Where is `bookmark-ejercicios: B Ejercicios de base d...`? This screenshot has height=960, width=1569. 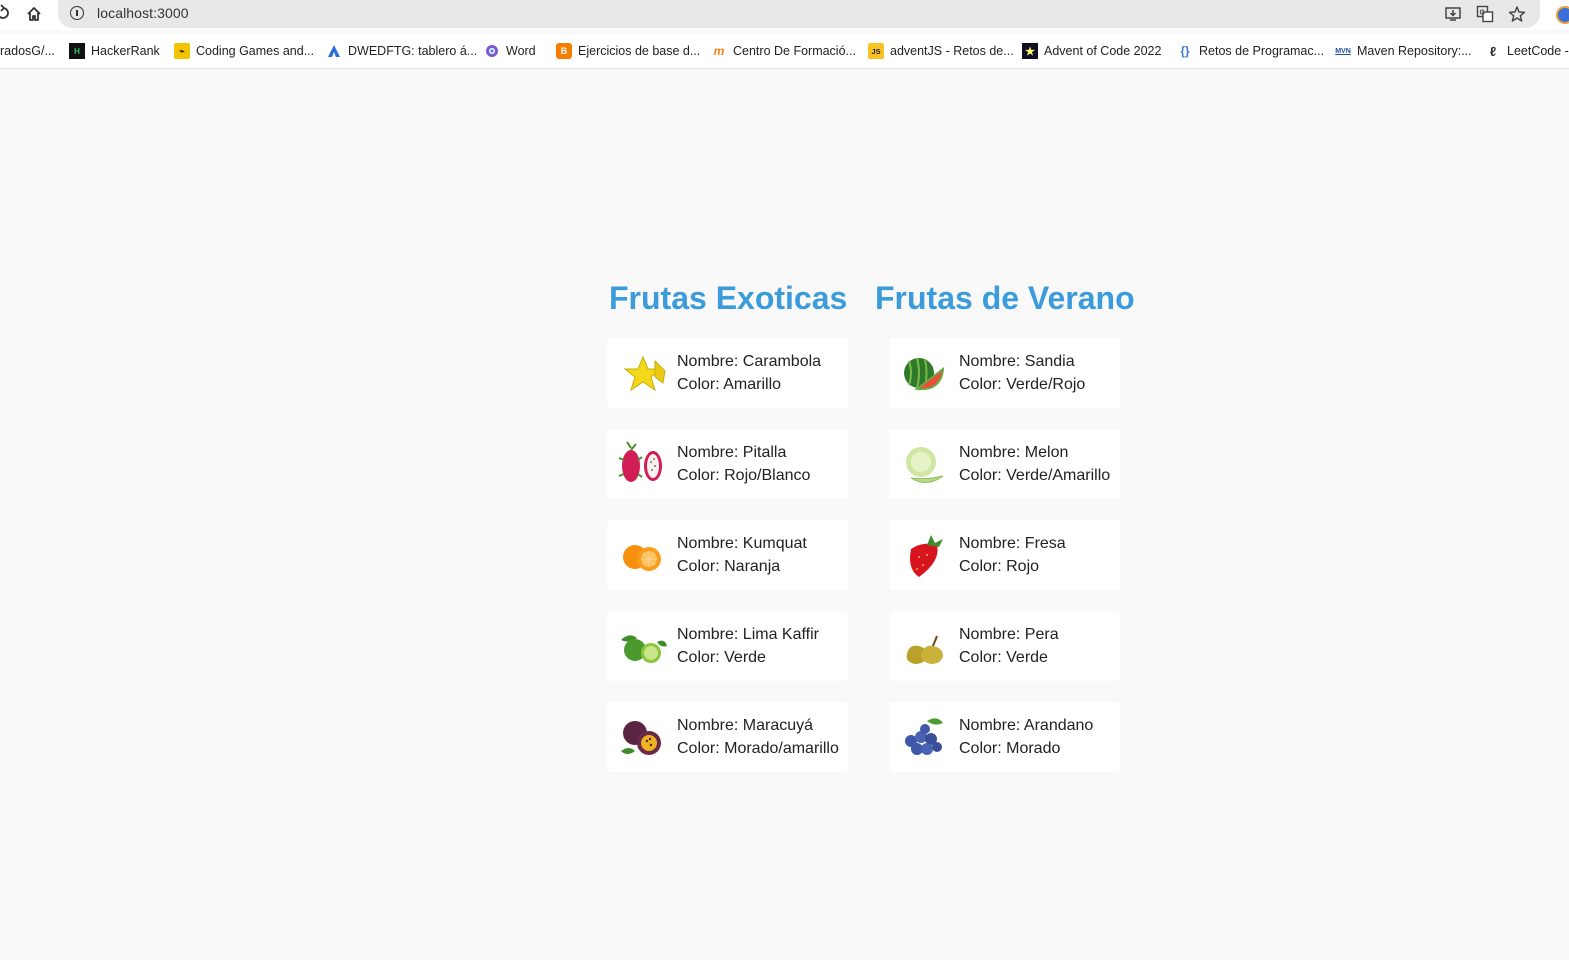 bookmark-ejercicios: B Ejercicios de base d... is located at coordinates (628, 51).